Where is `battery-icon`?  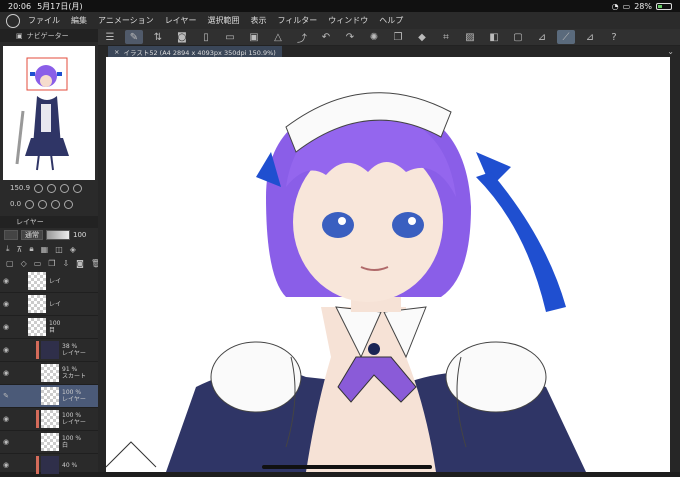
battery-icon is located at coordinates (664, 6).